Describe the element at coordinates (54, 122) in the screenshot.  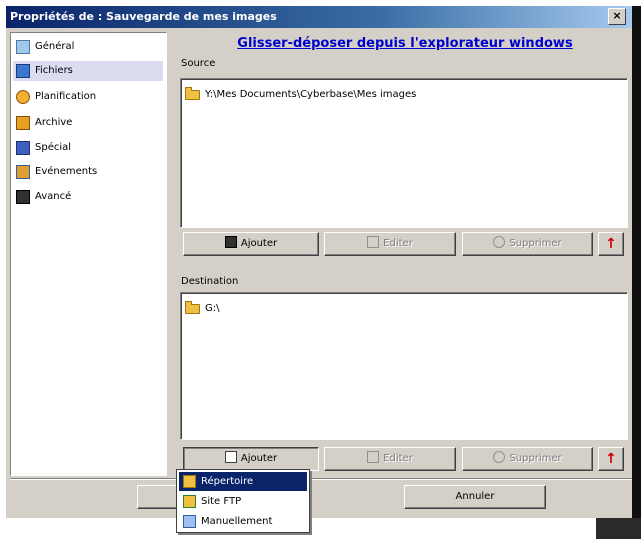
I see `sidebar-item-label: Archive` at that location.